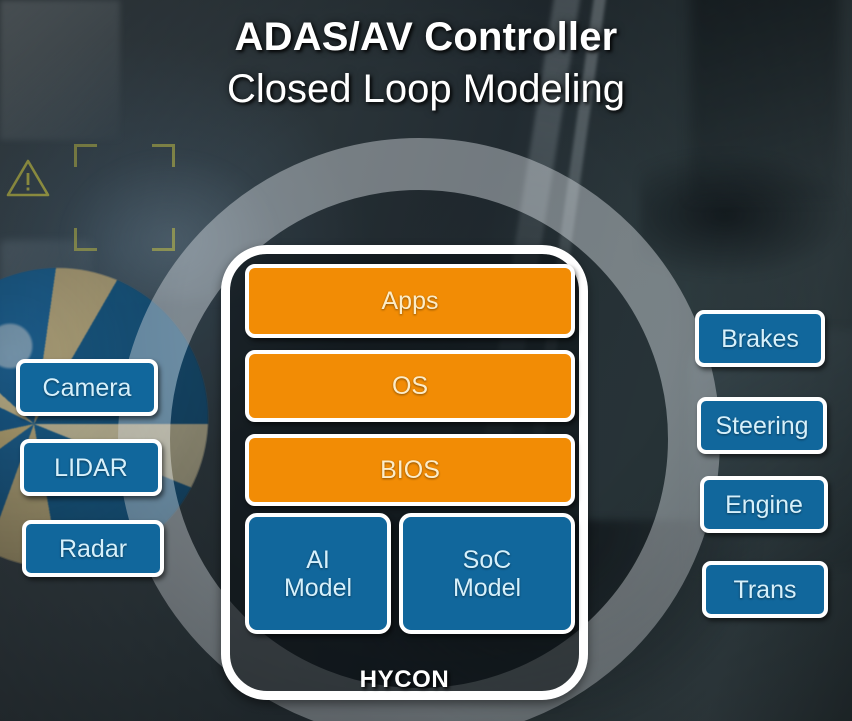 This screenshot has height=721, width=852. Describe the element at coordinates (318, 559) in the screenshot. I see `model-block-ai-label-line1: AI` at that location.